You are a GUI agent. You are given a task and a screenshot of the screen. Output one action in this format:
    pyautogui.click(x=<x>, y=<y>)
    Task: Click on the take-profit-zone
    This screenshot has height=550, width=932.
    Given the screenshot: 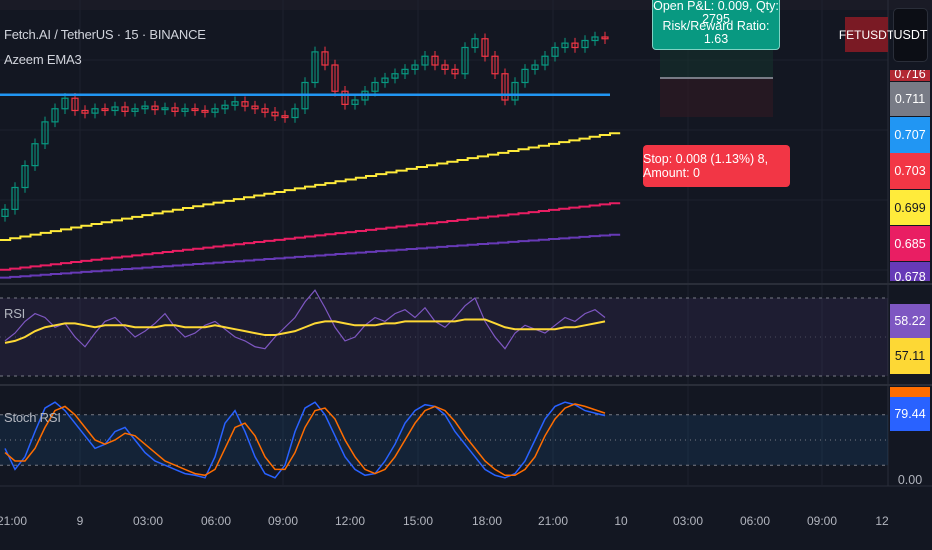 What is the action you would take?
    pyautogui.click(x=716, y=64)
    